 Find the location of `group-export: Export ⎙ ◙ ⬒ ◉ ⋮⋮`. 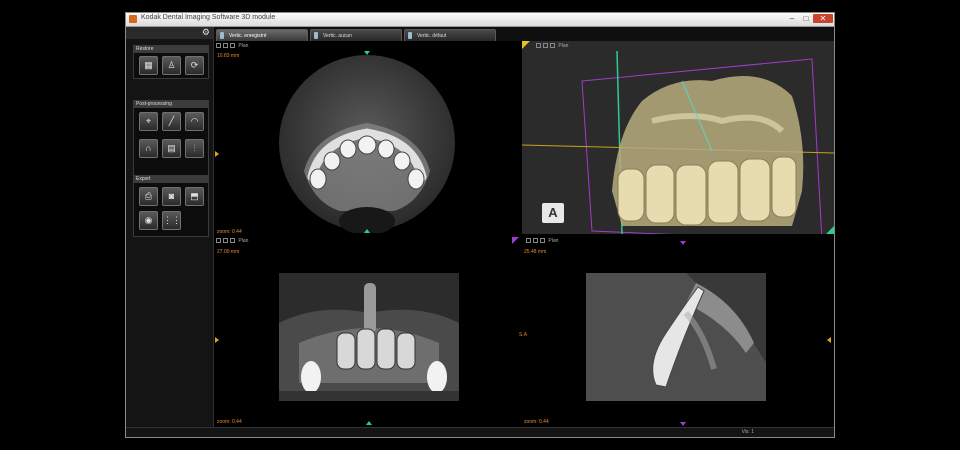

group-export: Export ⎙ ◙ ⬒ ◉ ⋮⋮ is located at coordinates (171, 206).